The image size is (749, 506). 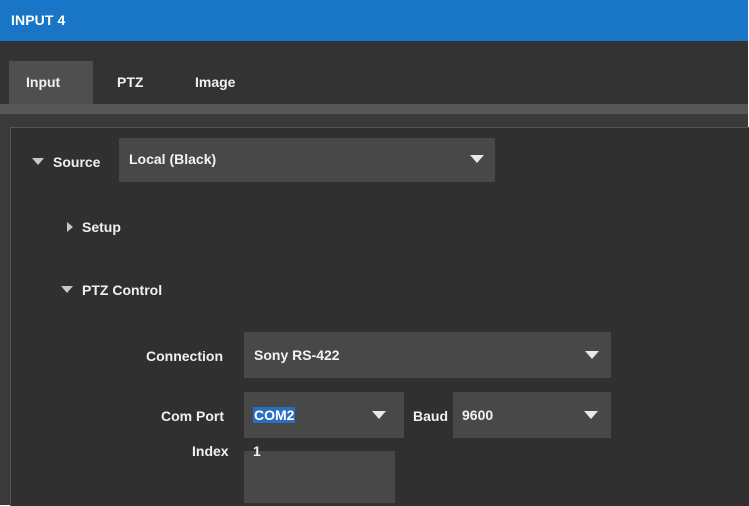 I want to click on baud-label: Baud, so click(x=430, y=416).